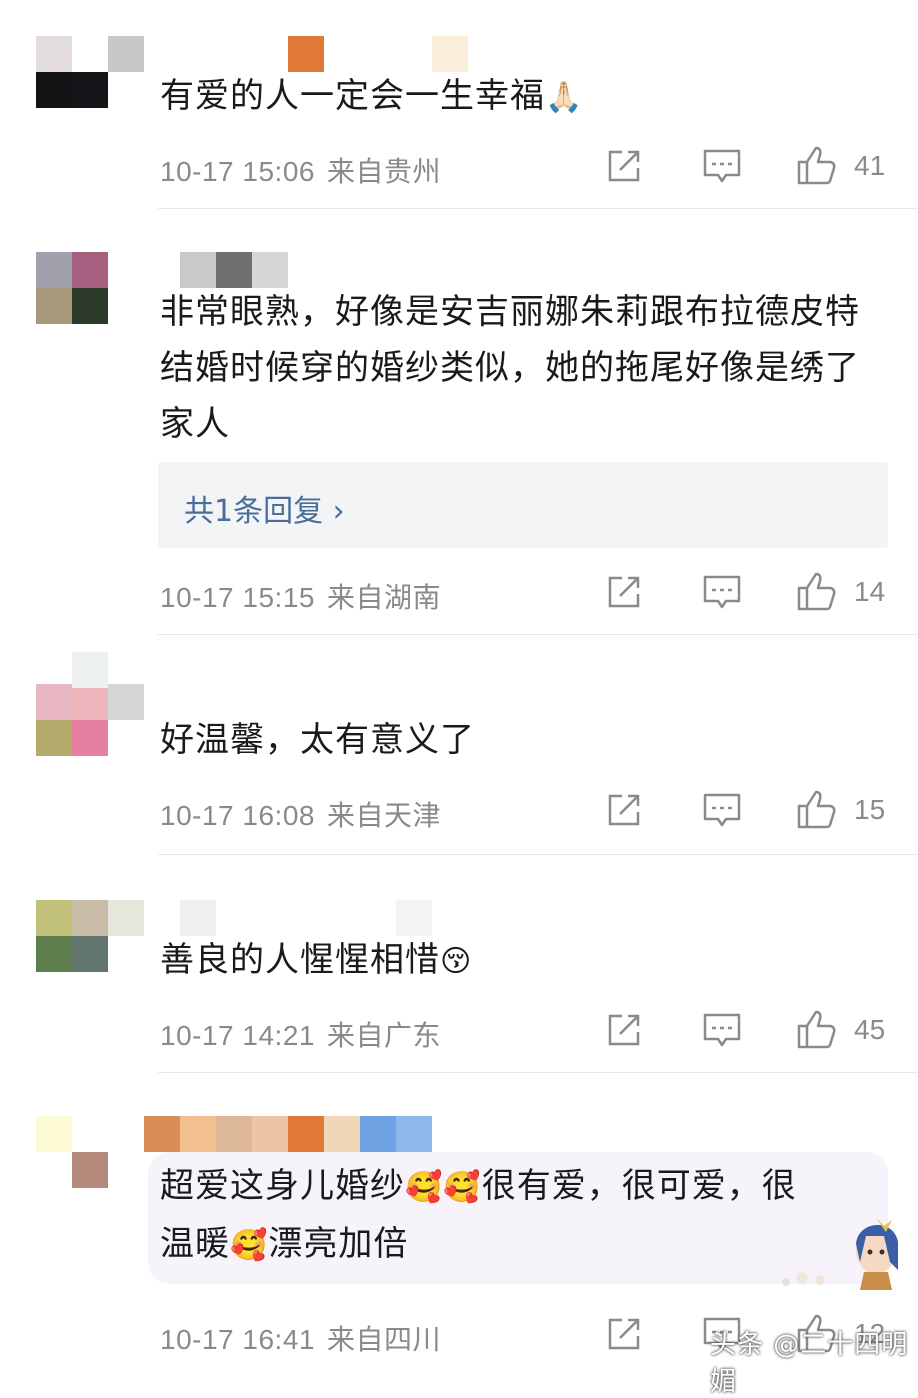 Image resolution: width=918 pixels, height=1398 pixels. What do you see at coordinates (264, 511) in the screenshot?
I see `reply-count-label: 共1条回复 ›` at bounding box center [264, 511].